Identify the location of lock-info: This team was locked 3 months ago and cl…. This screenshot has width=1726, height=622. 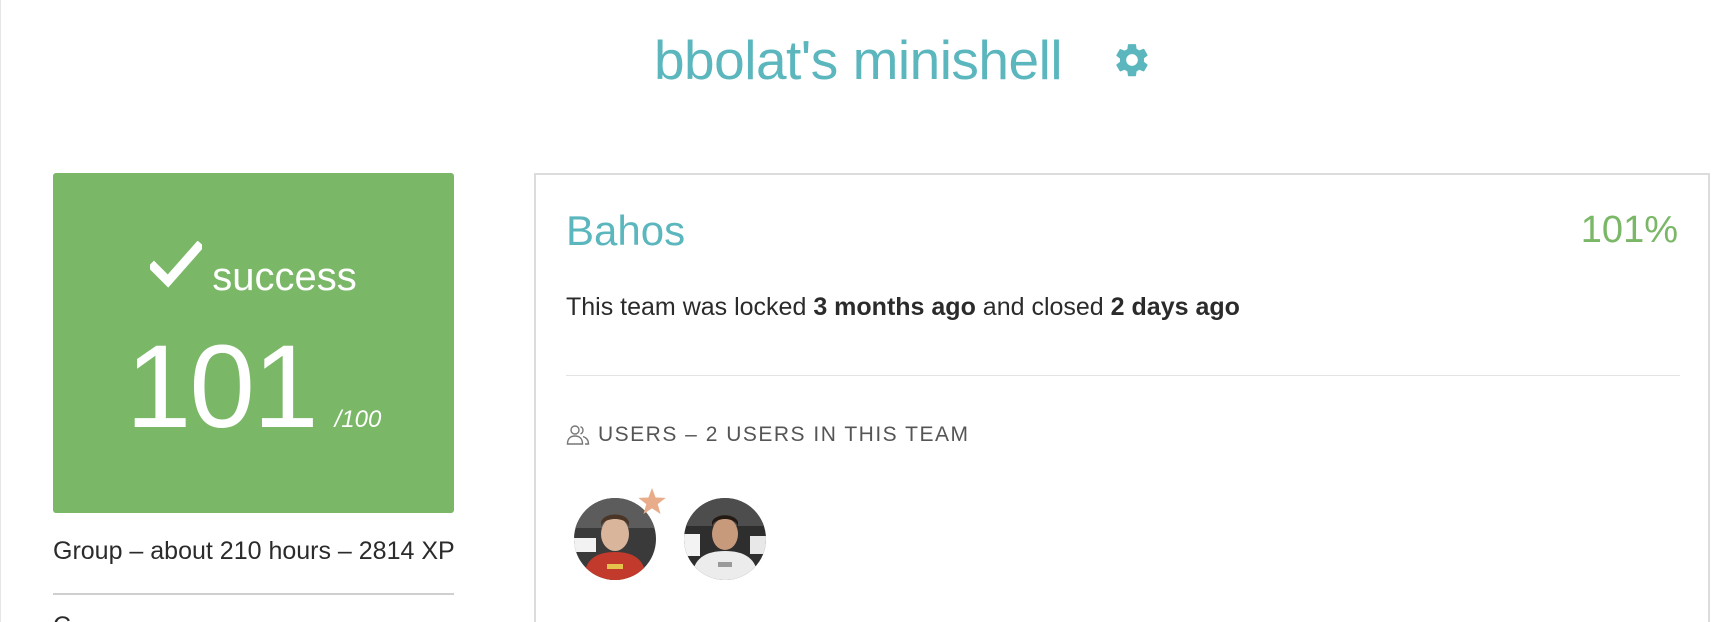
(903, 307).